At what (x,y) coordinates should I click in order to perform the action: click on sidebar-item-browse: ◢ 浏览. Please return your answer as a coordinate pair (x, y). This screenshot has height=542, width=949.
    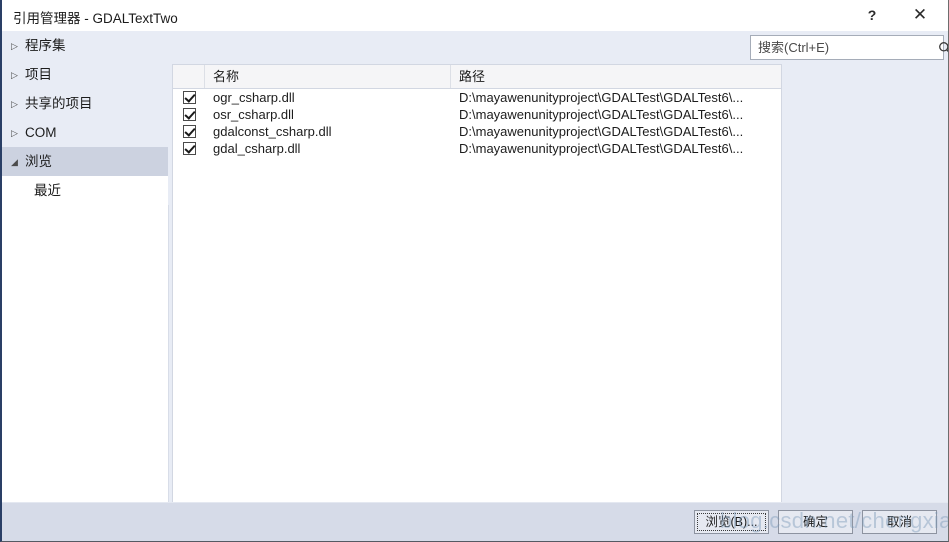
    Looking at the image, I should click on (85, 161).